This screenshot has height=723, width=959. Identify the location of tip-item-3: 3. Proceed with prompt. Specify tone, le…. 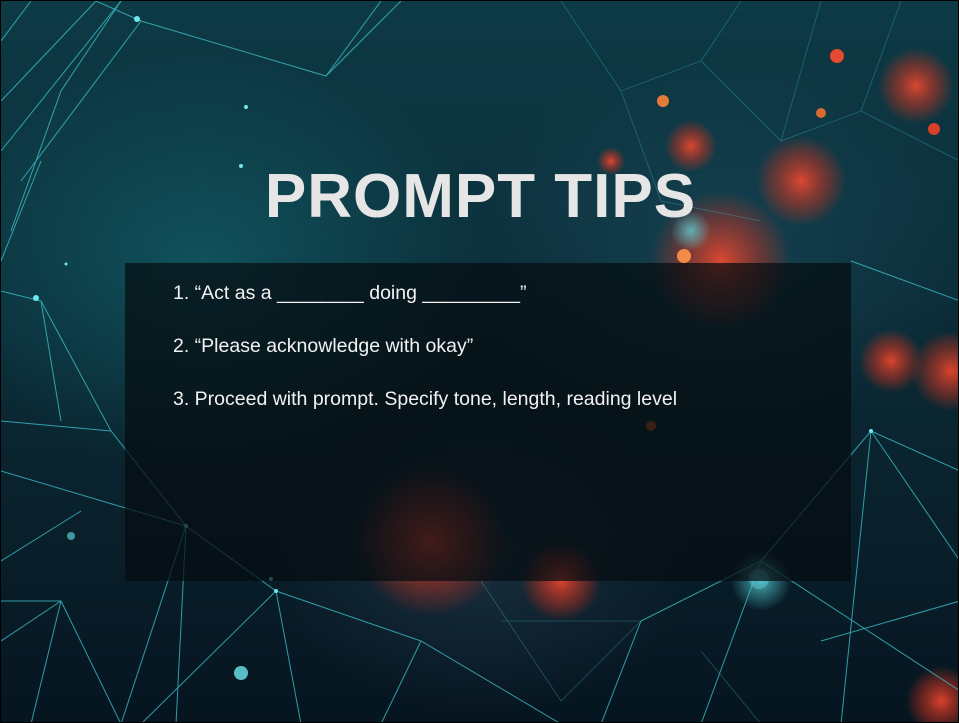
(425, 399).